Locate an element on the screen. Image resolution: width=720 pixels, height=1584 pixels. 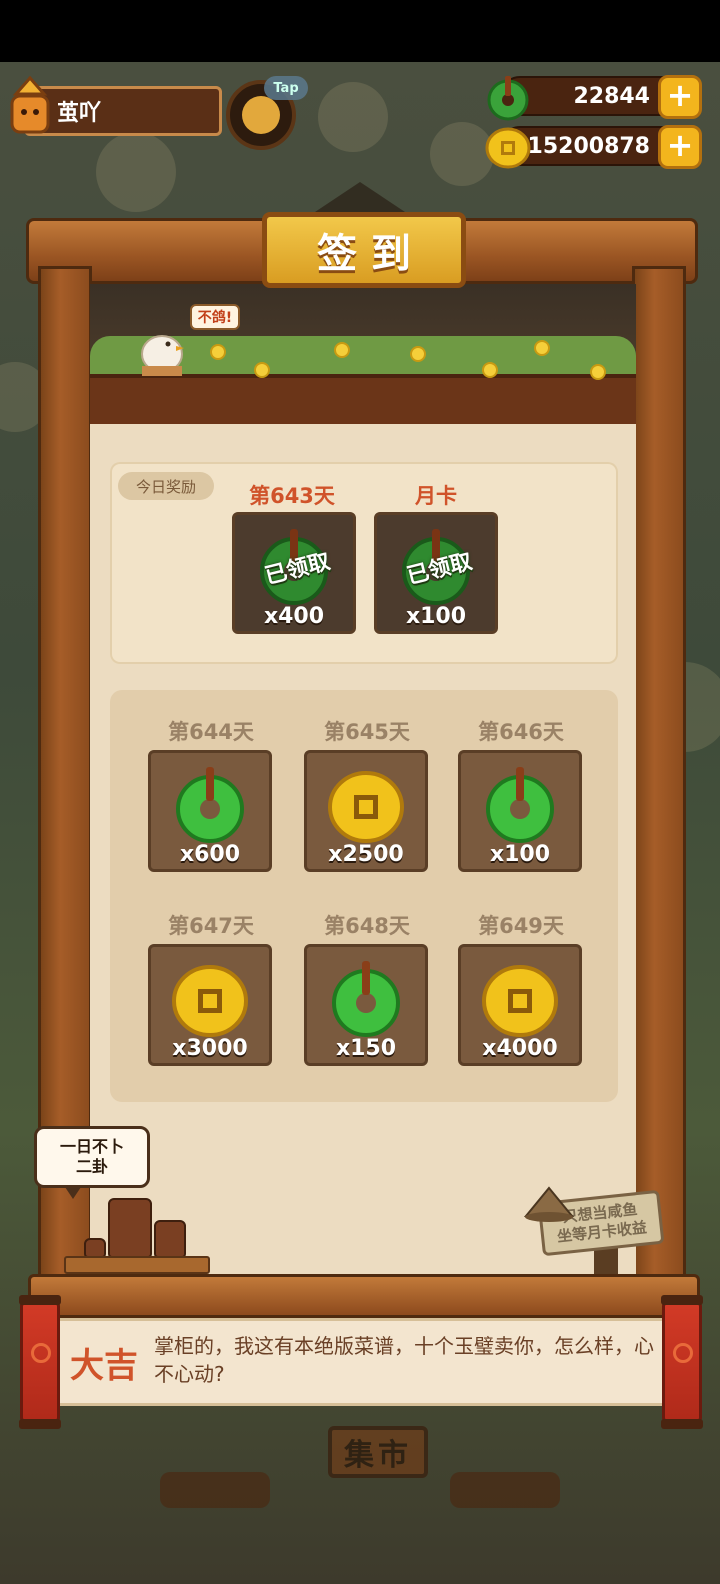
day-reward-tile: x600 is located at coordinates (210, 811).